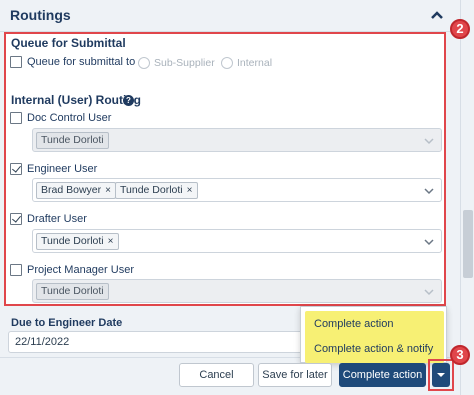 This screenshot has height=395, width=474. What do you see at coordinates (16, 118) in the screenshot?
I see `doc-control-user-checkbox` at bounding box center [16, 118].